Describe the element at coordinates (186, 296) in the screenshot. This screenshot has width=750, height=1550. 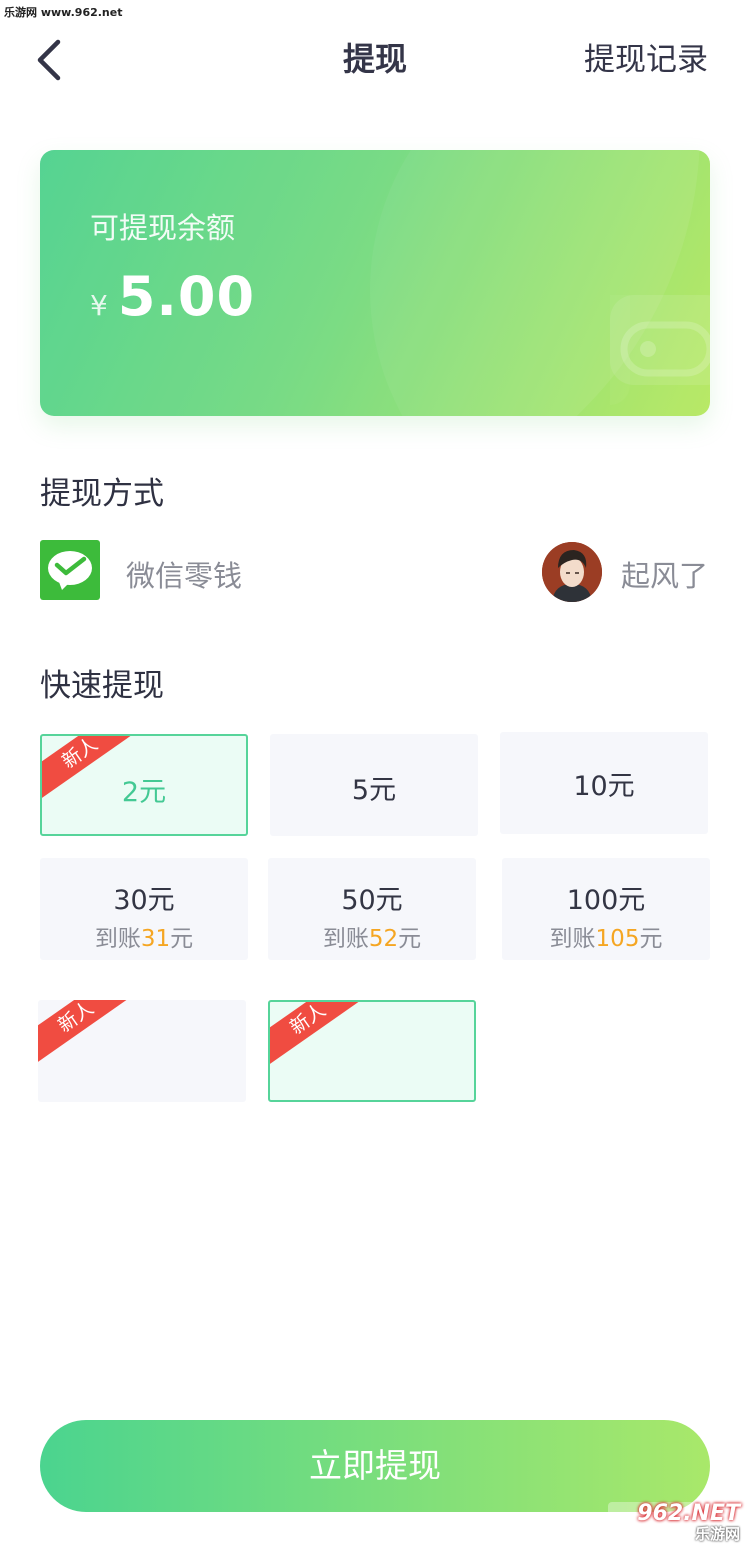
I see `balance-amount: 5.00` at that location.